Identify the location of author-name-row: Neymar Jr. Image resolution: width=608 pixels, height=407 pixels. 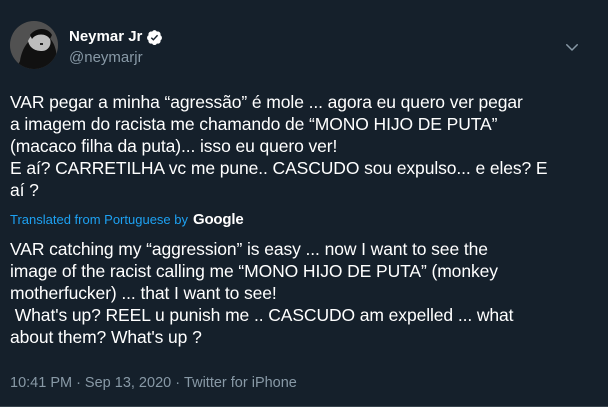
(116, 37).